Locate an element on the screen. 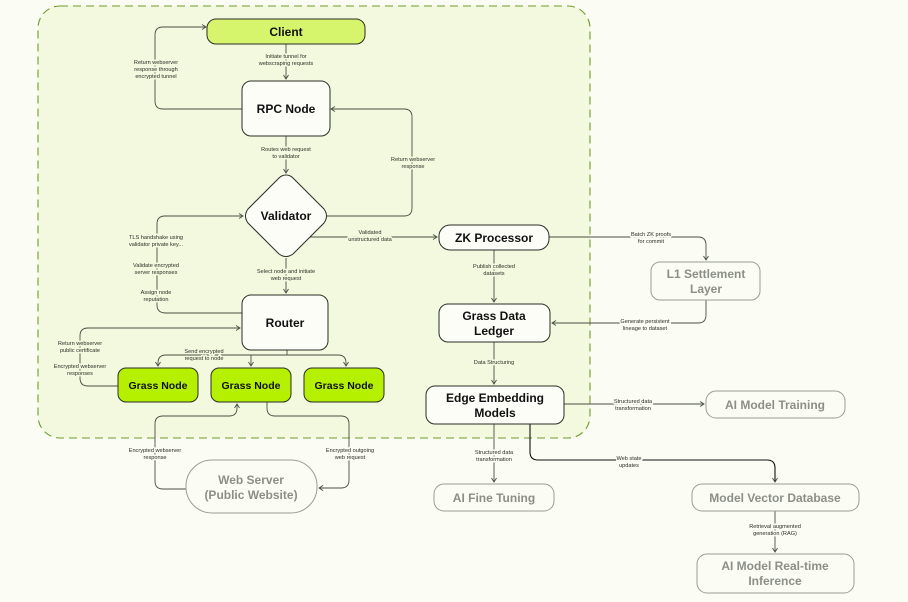 Image resolution: width=908 pixels, height=602 pixels. label-router-nodes: Send encrypted request to node is located at coordinates (203, 355).